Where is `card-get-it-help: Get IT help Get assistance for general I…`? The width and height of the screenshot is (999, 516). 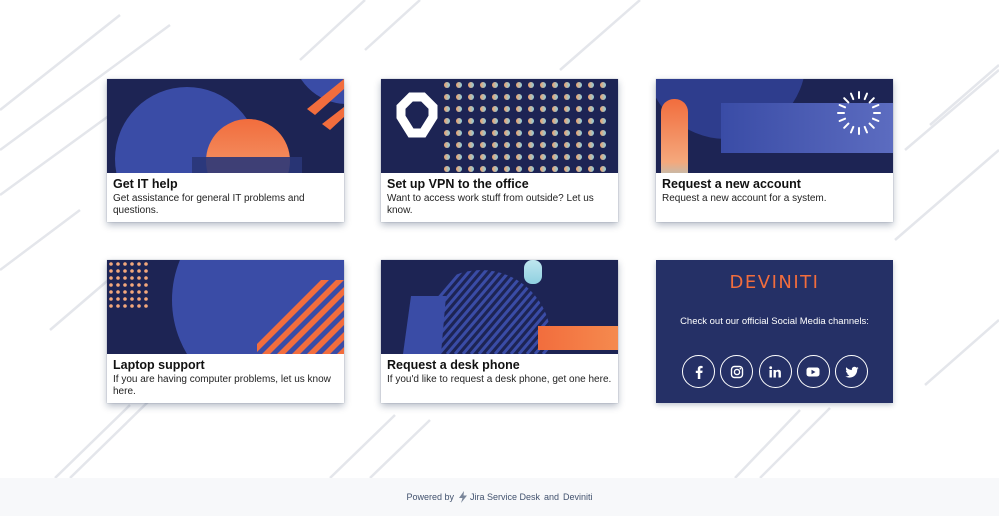 card-get-it-help: Get IT help Get assistance for general I… is located at coordinates (225, 150).